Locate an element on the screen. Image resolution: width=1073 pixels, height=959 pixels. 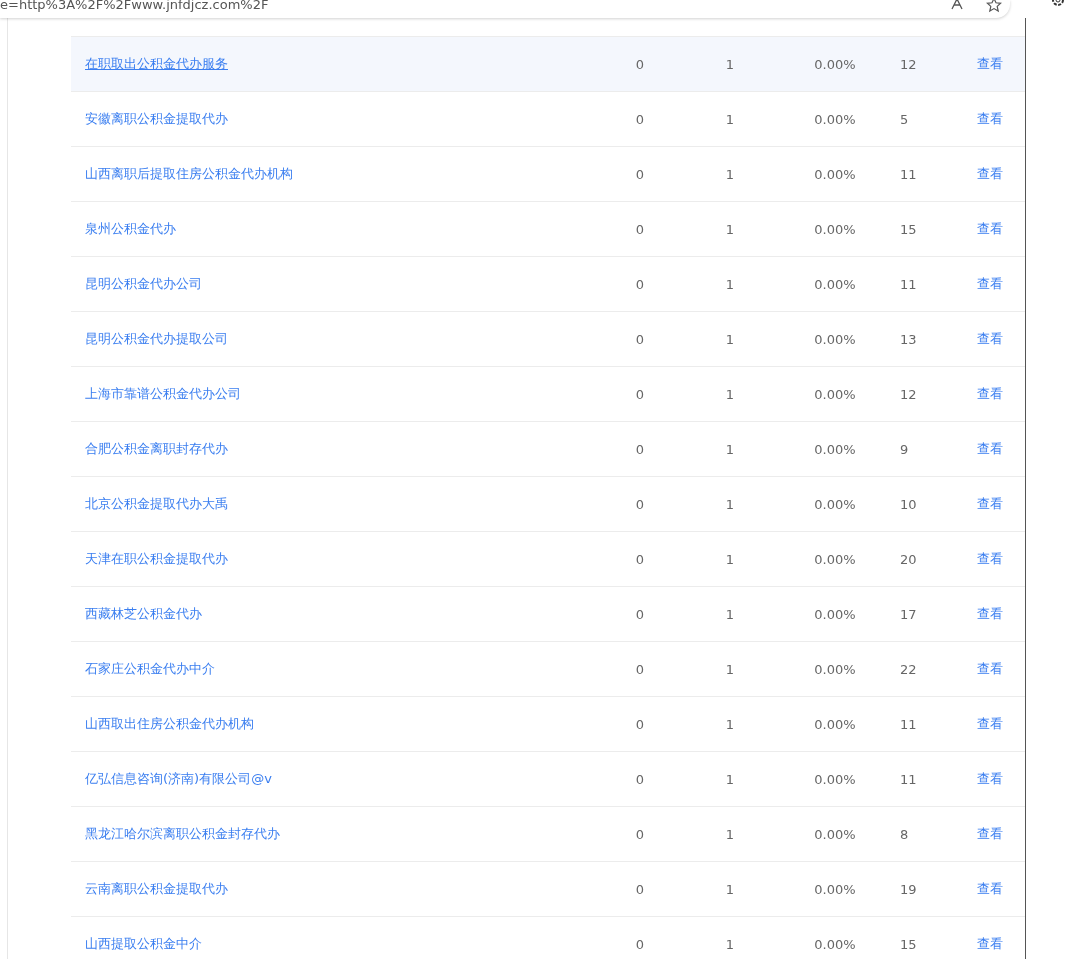
keyword-link: 云南离职公积金提取代办 is located at coordinates (156, 889).